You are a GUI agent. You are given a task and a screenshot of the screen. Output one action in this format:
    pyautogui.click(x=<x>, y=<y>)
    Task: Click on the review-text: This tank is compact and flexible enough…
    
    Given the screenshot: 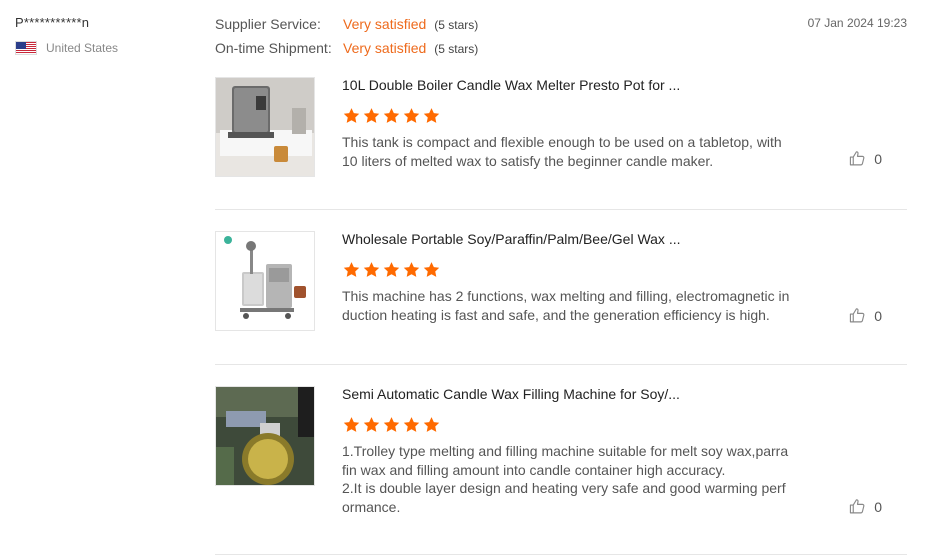 What is the action you would take?
    pyautogui.click(x=562, y=151)
    